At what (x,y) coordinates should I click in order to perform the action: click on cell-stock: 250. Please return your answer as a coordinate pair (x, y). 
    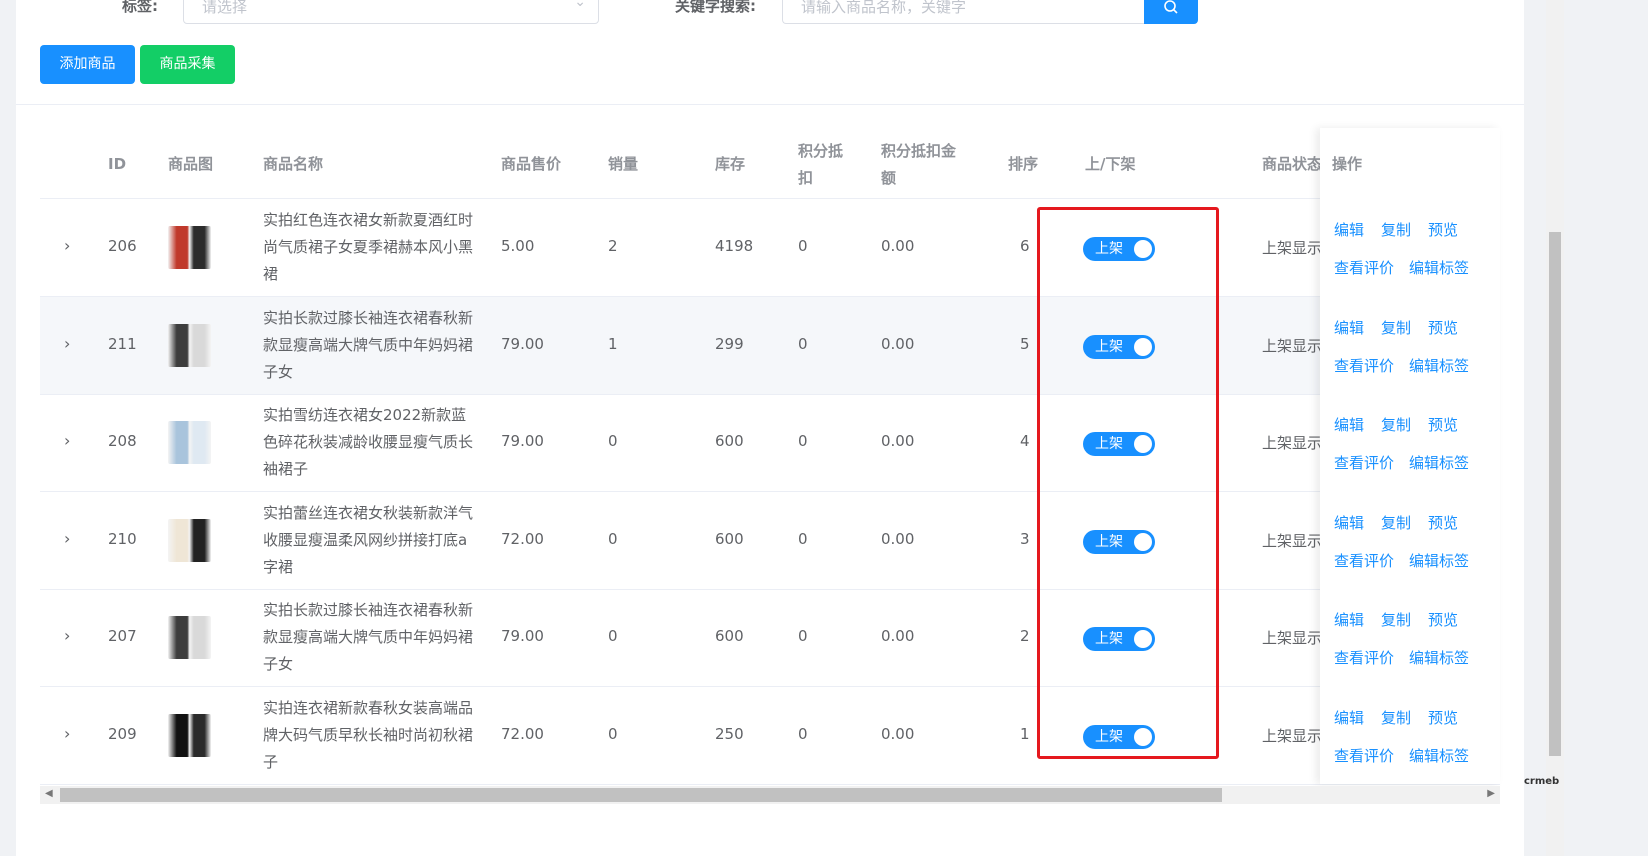
    Looking at the image, I should click on (729, 733).